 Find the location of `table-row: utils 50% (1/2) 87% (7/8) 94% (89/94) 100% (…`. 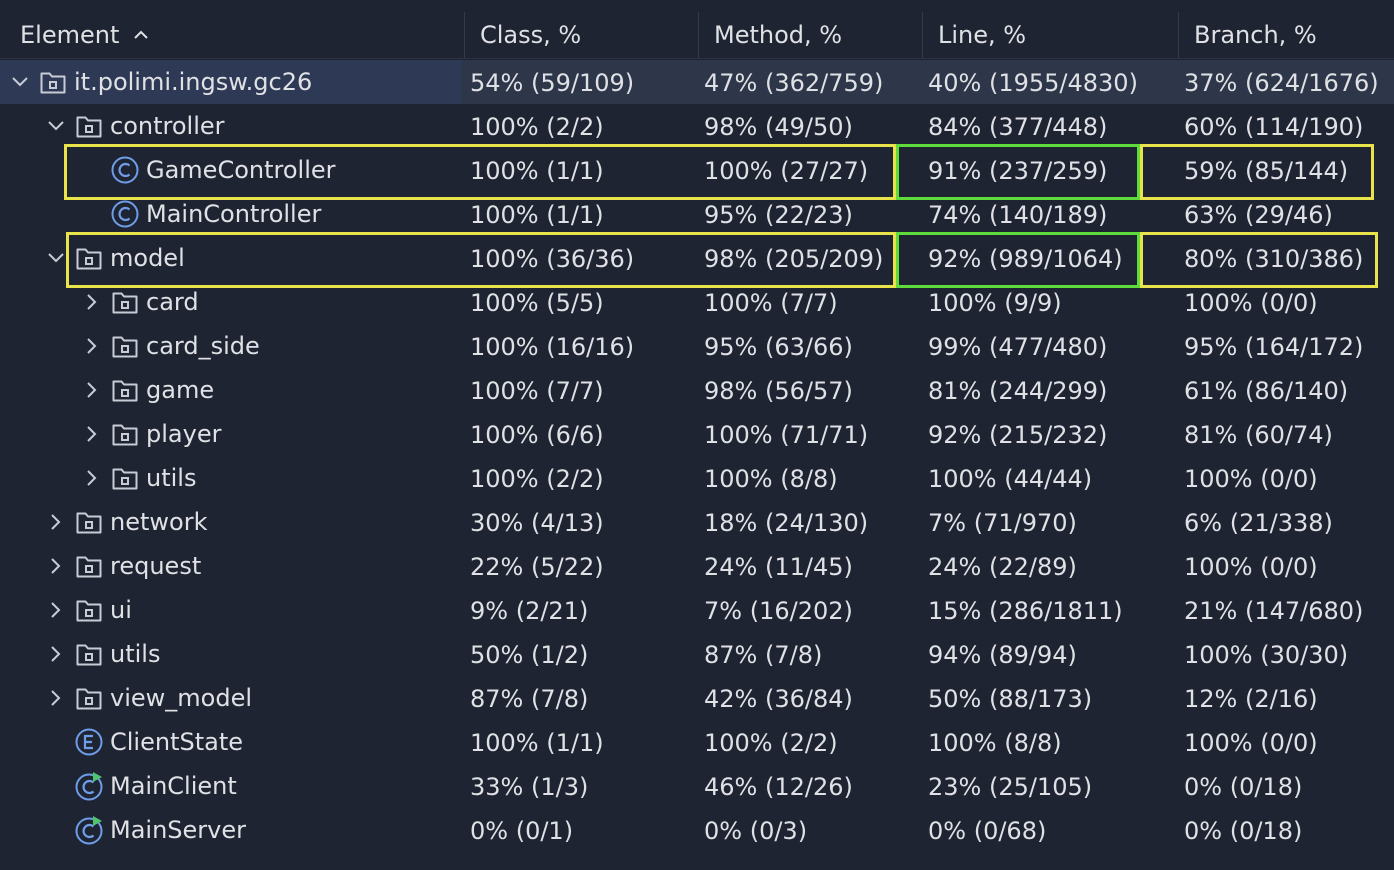

table-row: utils 50% (1/2) 87% (7/8) 94% (89/94) 100% (… is located at coordinates (697, 654).